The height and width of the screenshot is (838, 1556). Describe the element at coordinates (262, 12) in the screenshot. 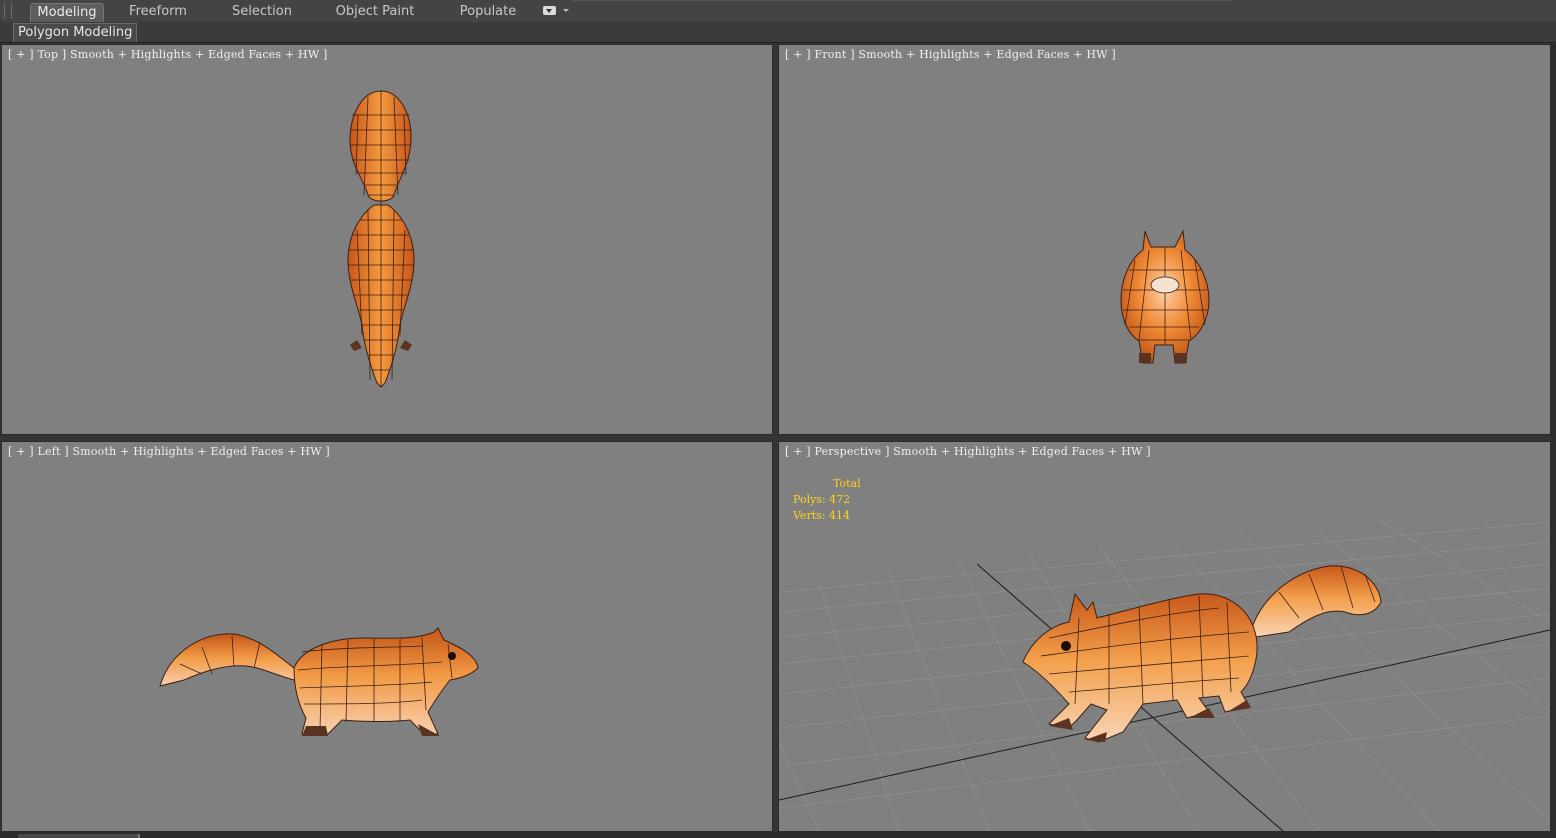

I see `tab-selection: Selection` at that location.